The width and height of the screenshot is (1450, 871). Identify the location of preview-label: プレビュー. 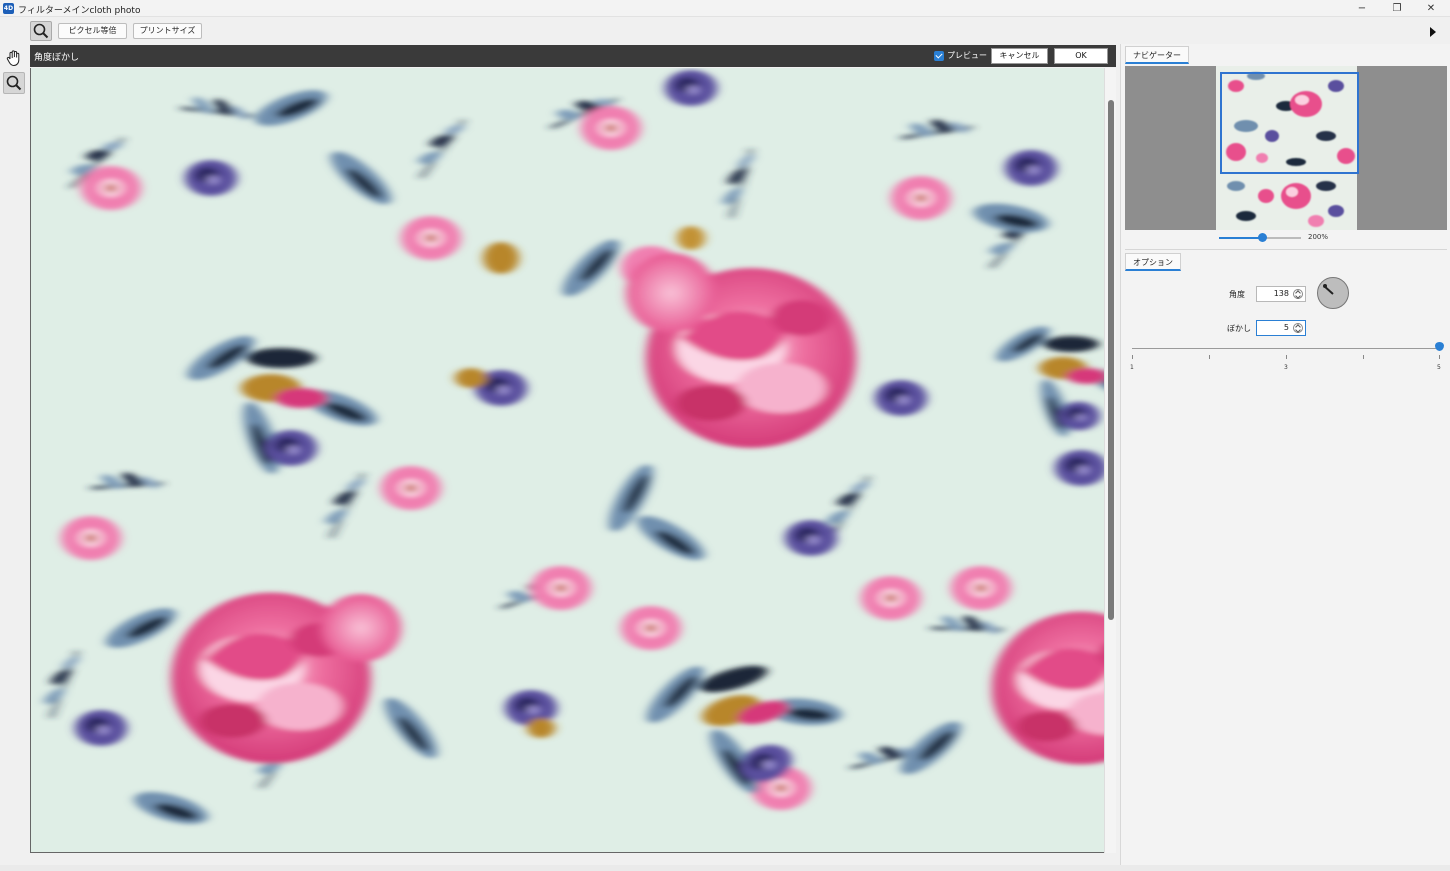
(967, 55).